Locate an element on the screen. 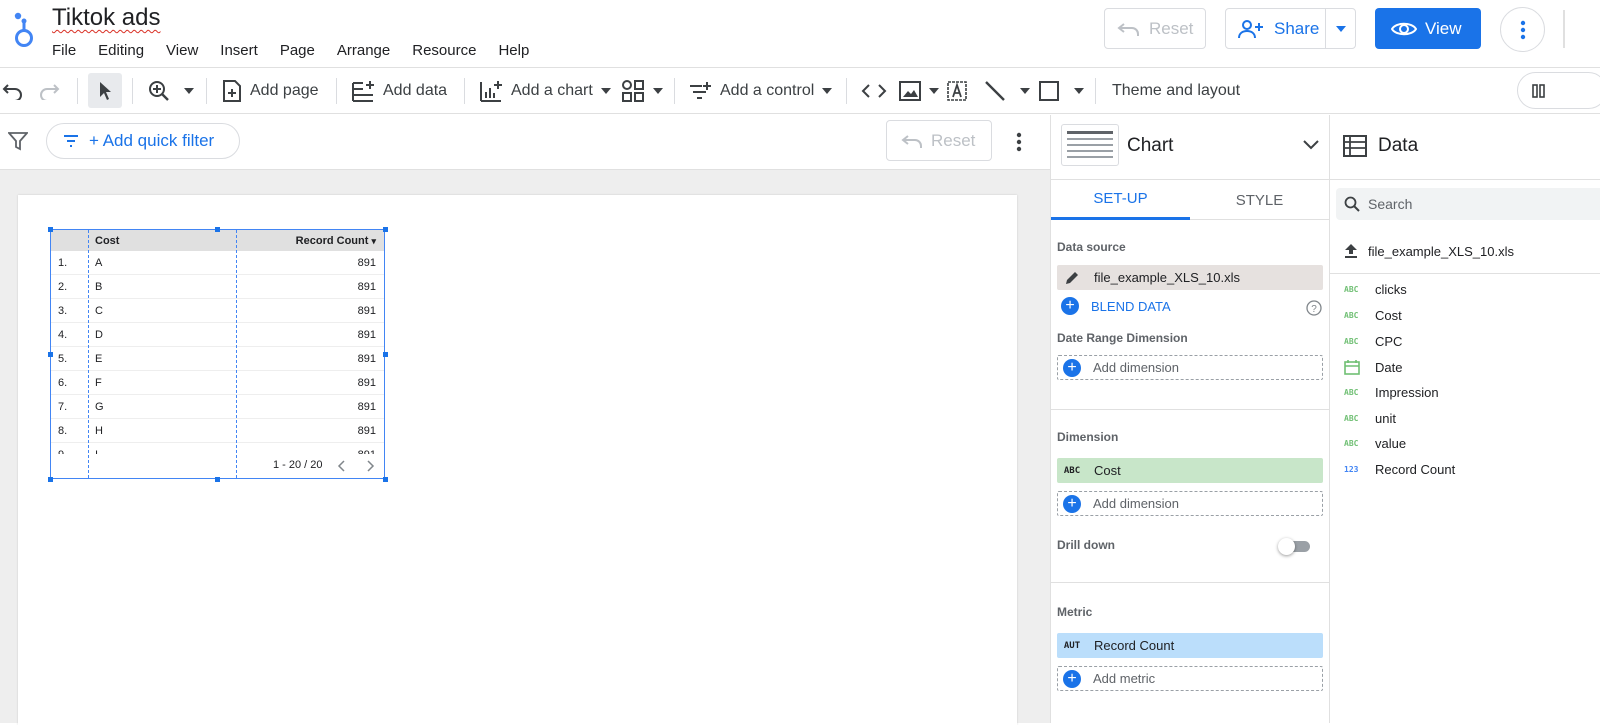  field-item: ABC CPC is located at coordinates (1373, 341).